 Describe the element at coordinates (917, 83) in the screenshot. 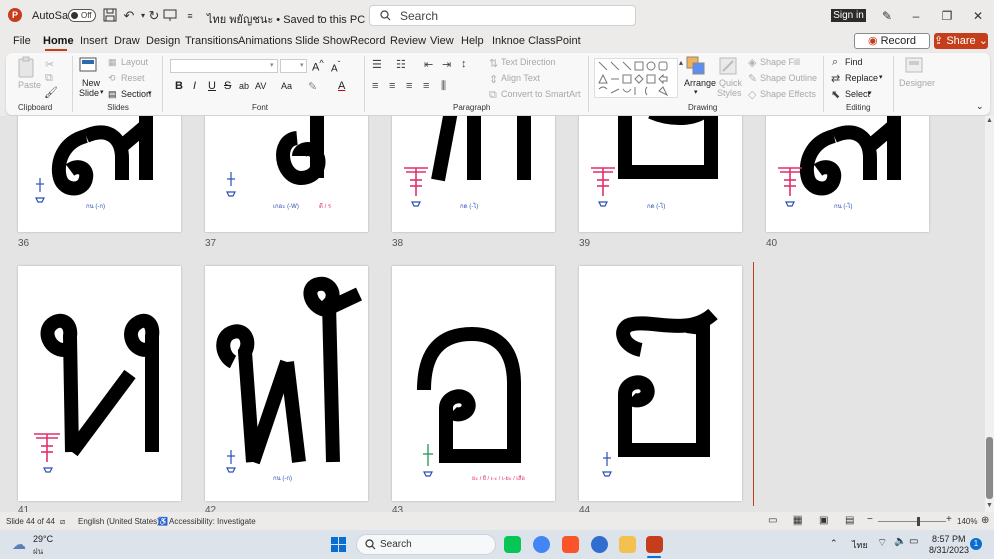

I see `designer-label: Designer` at that location.